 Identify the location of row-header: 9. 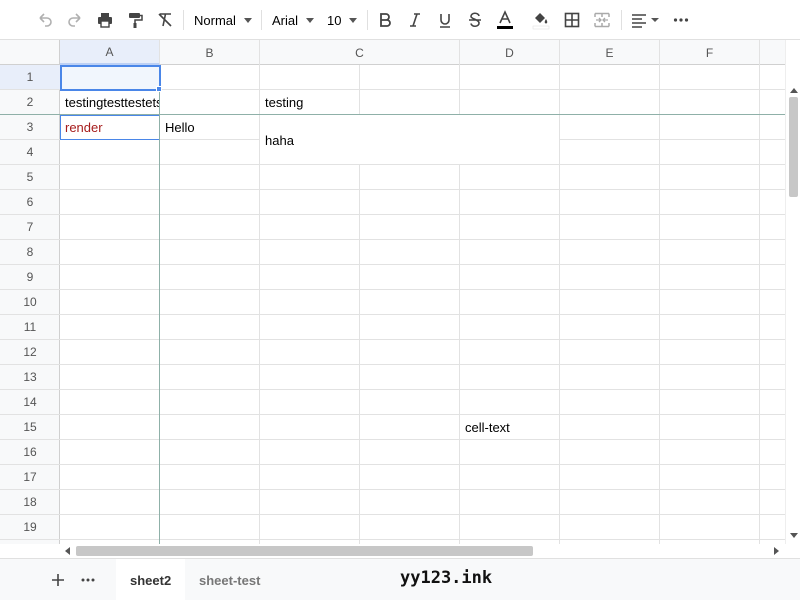
(30, 277).